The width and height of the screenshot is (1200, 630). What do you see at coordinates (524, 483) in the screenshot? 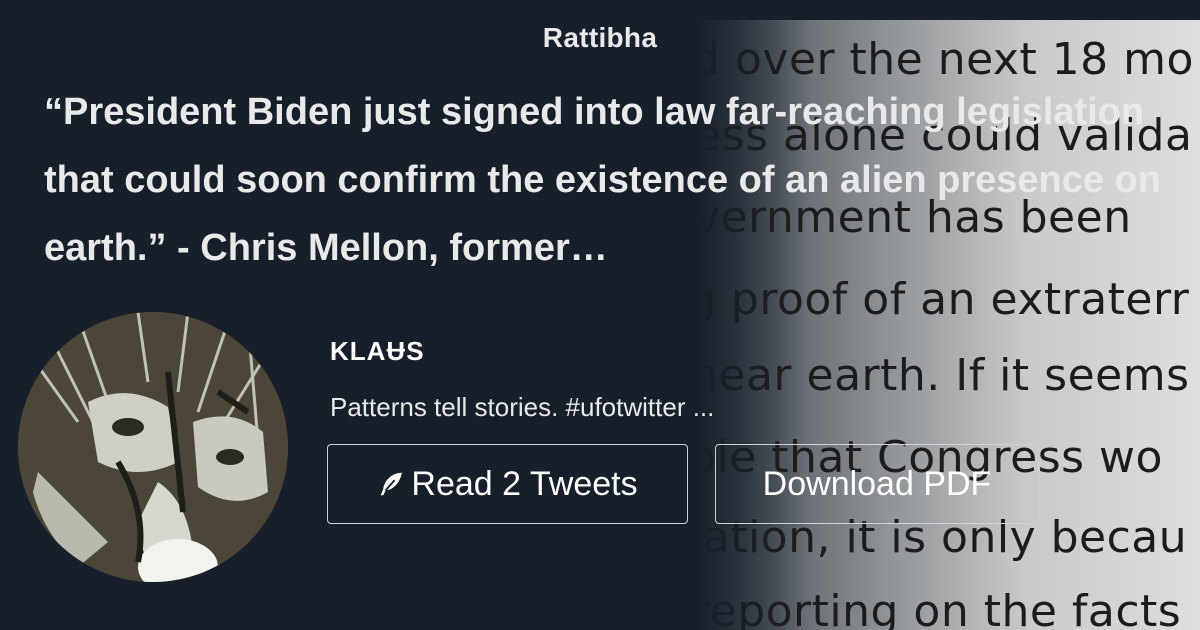
I see `read-tweets-label: Read 2 Tweets` at bounding box center [524, 483].